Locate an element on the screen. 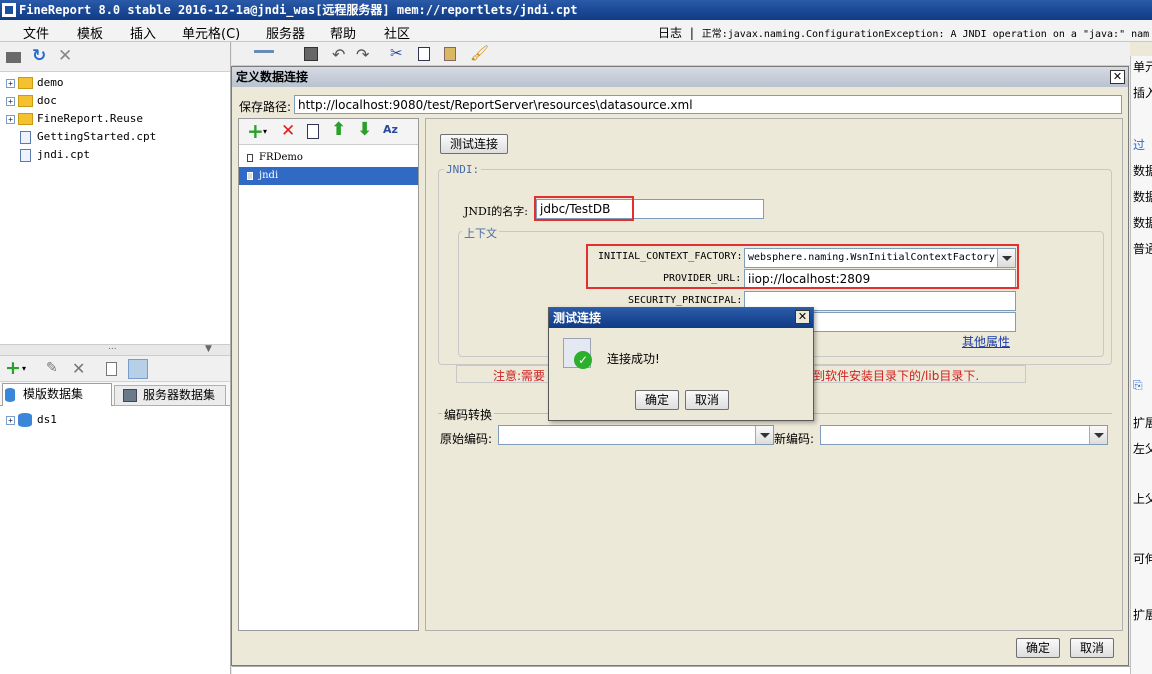 This screenshot has height=674, width=1152. dialog-cancel-button: 取消 is located at coordinates (1092, 648).